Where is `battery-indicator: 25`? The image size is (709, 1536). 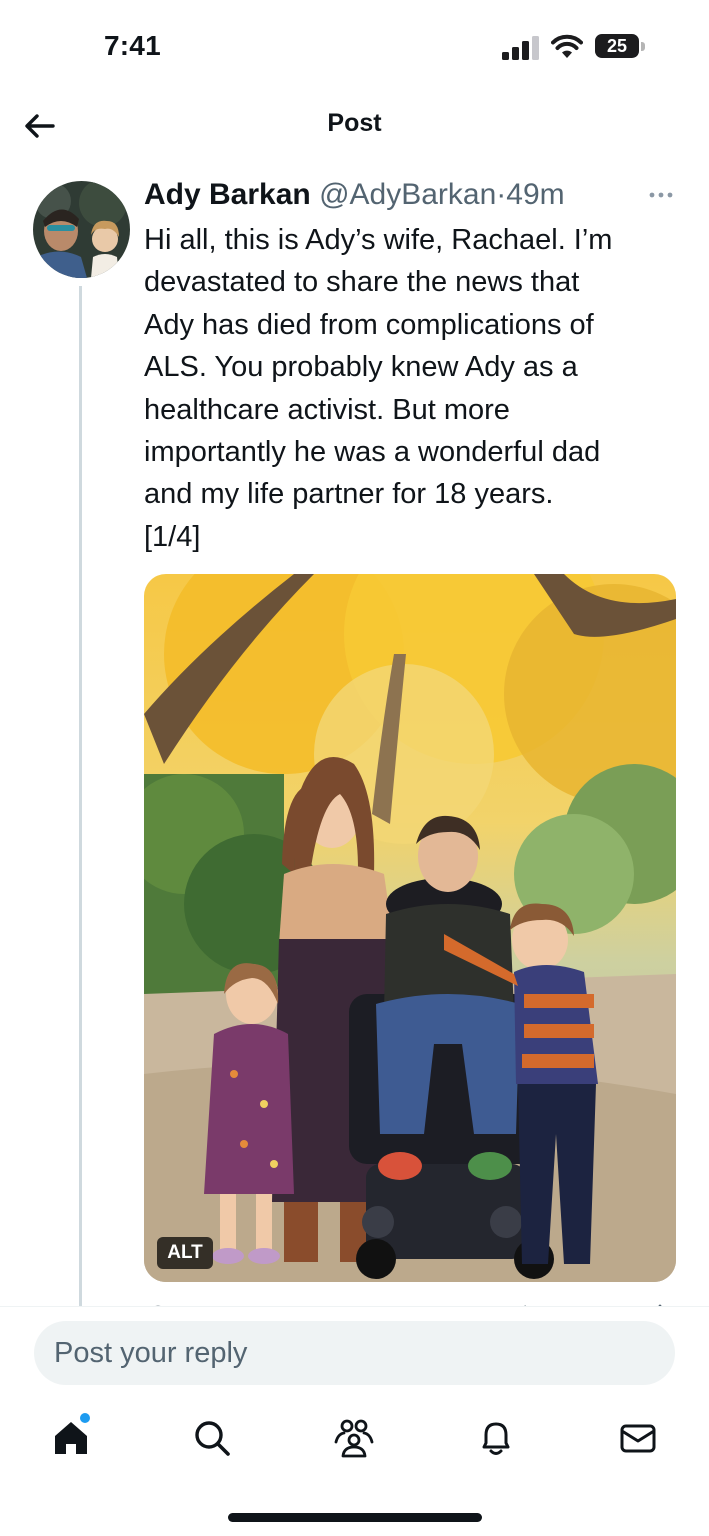 battery-indicator: 25 is located at coordinates (621, 47).